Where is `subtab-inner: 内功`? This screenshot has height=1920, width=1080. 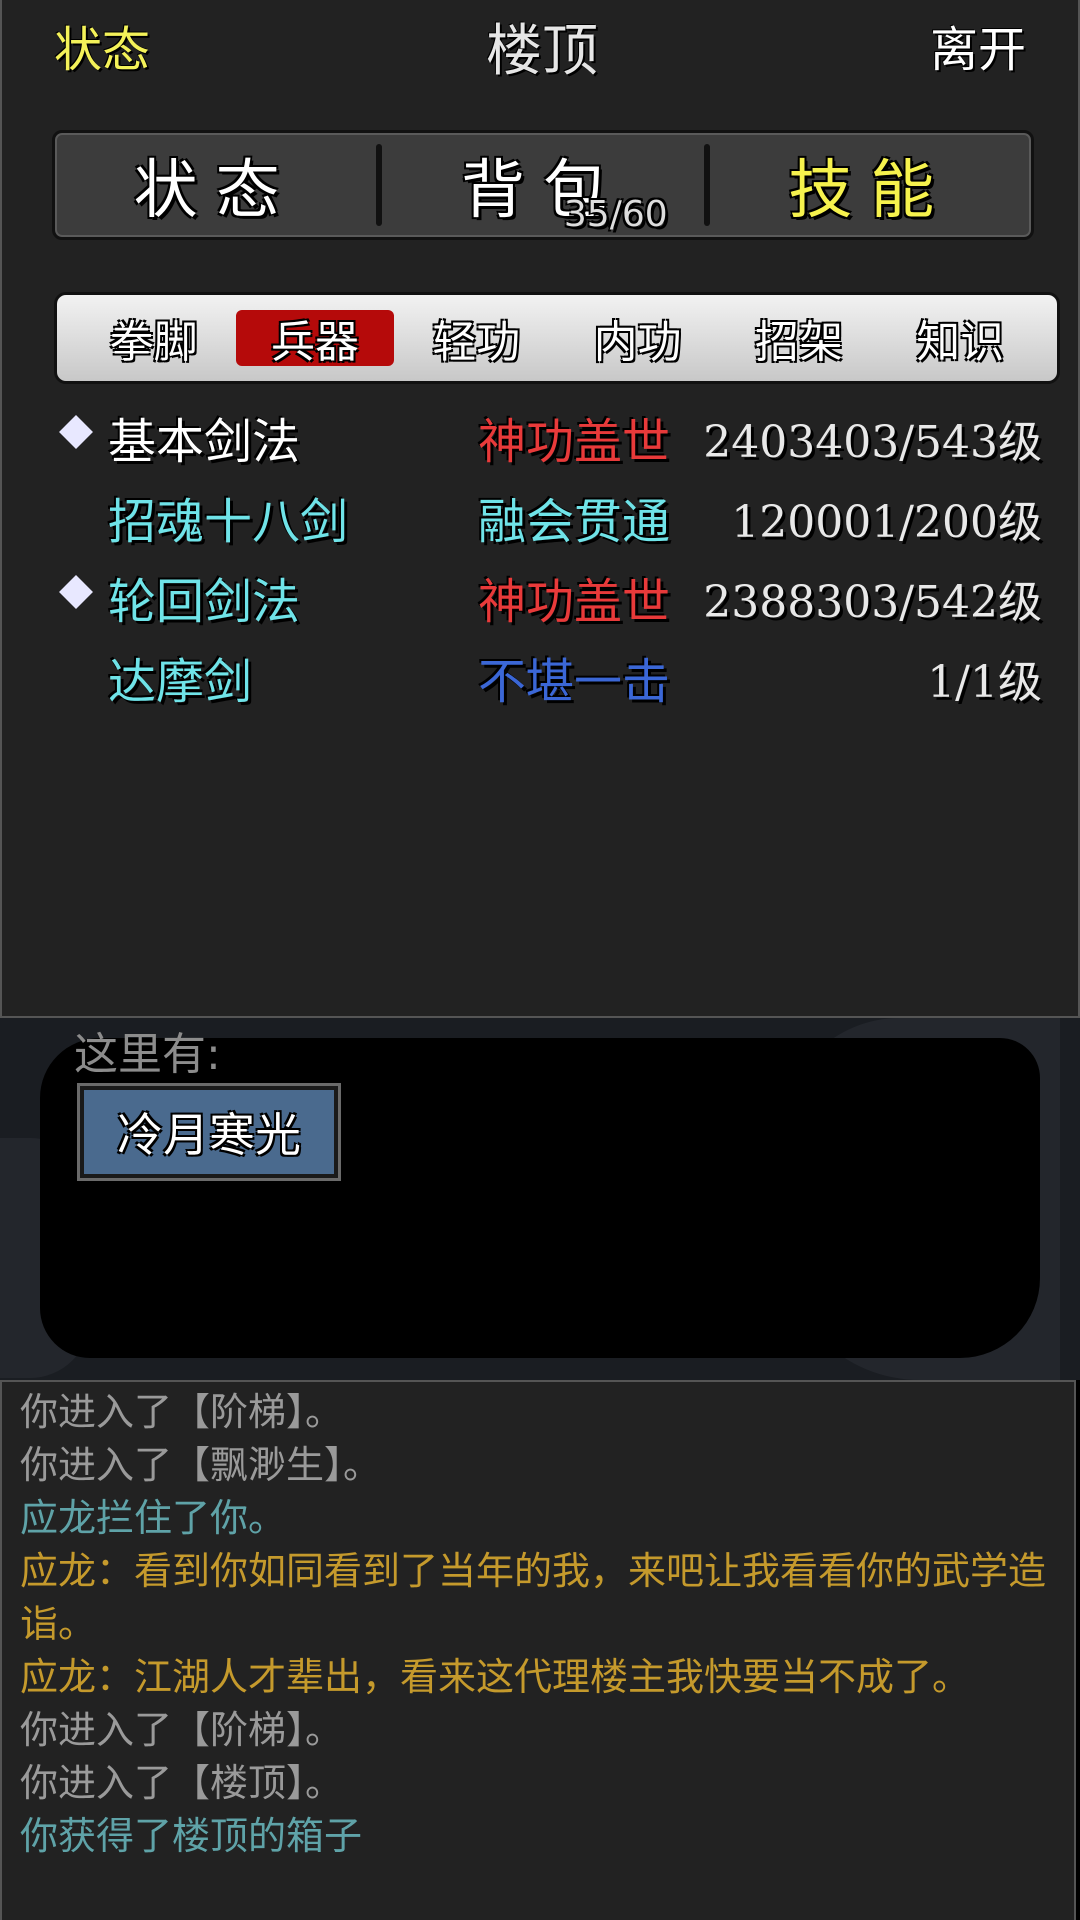
subtab-inner: 内功 is located at coordinates (637, 339).